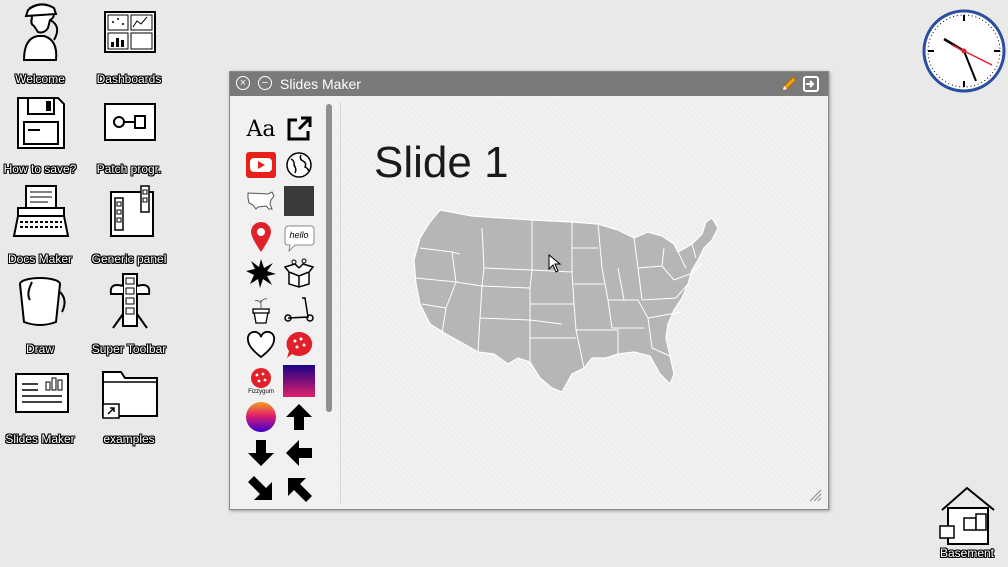  I want to click on arrow-up-icon, so click(299, 417).